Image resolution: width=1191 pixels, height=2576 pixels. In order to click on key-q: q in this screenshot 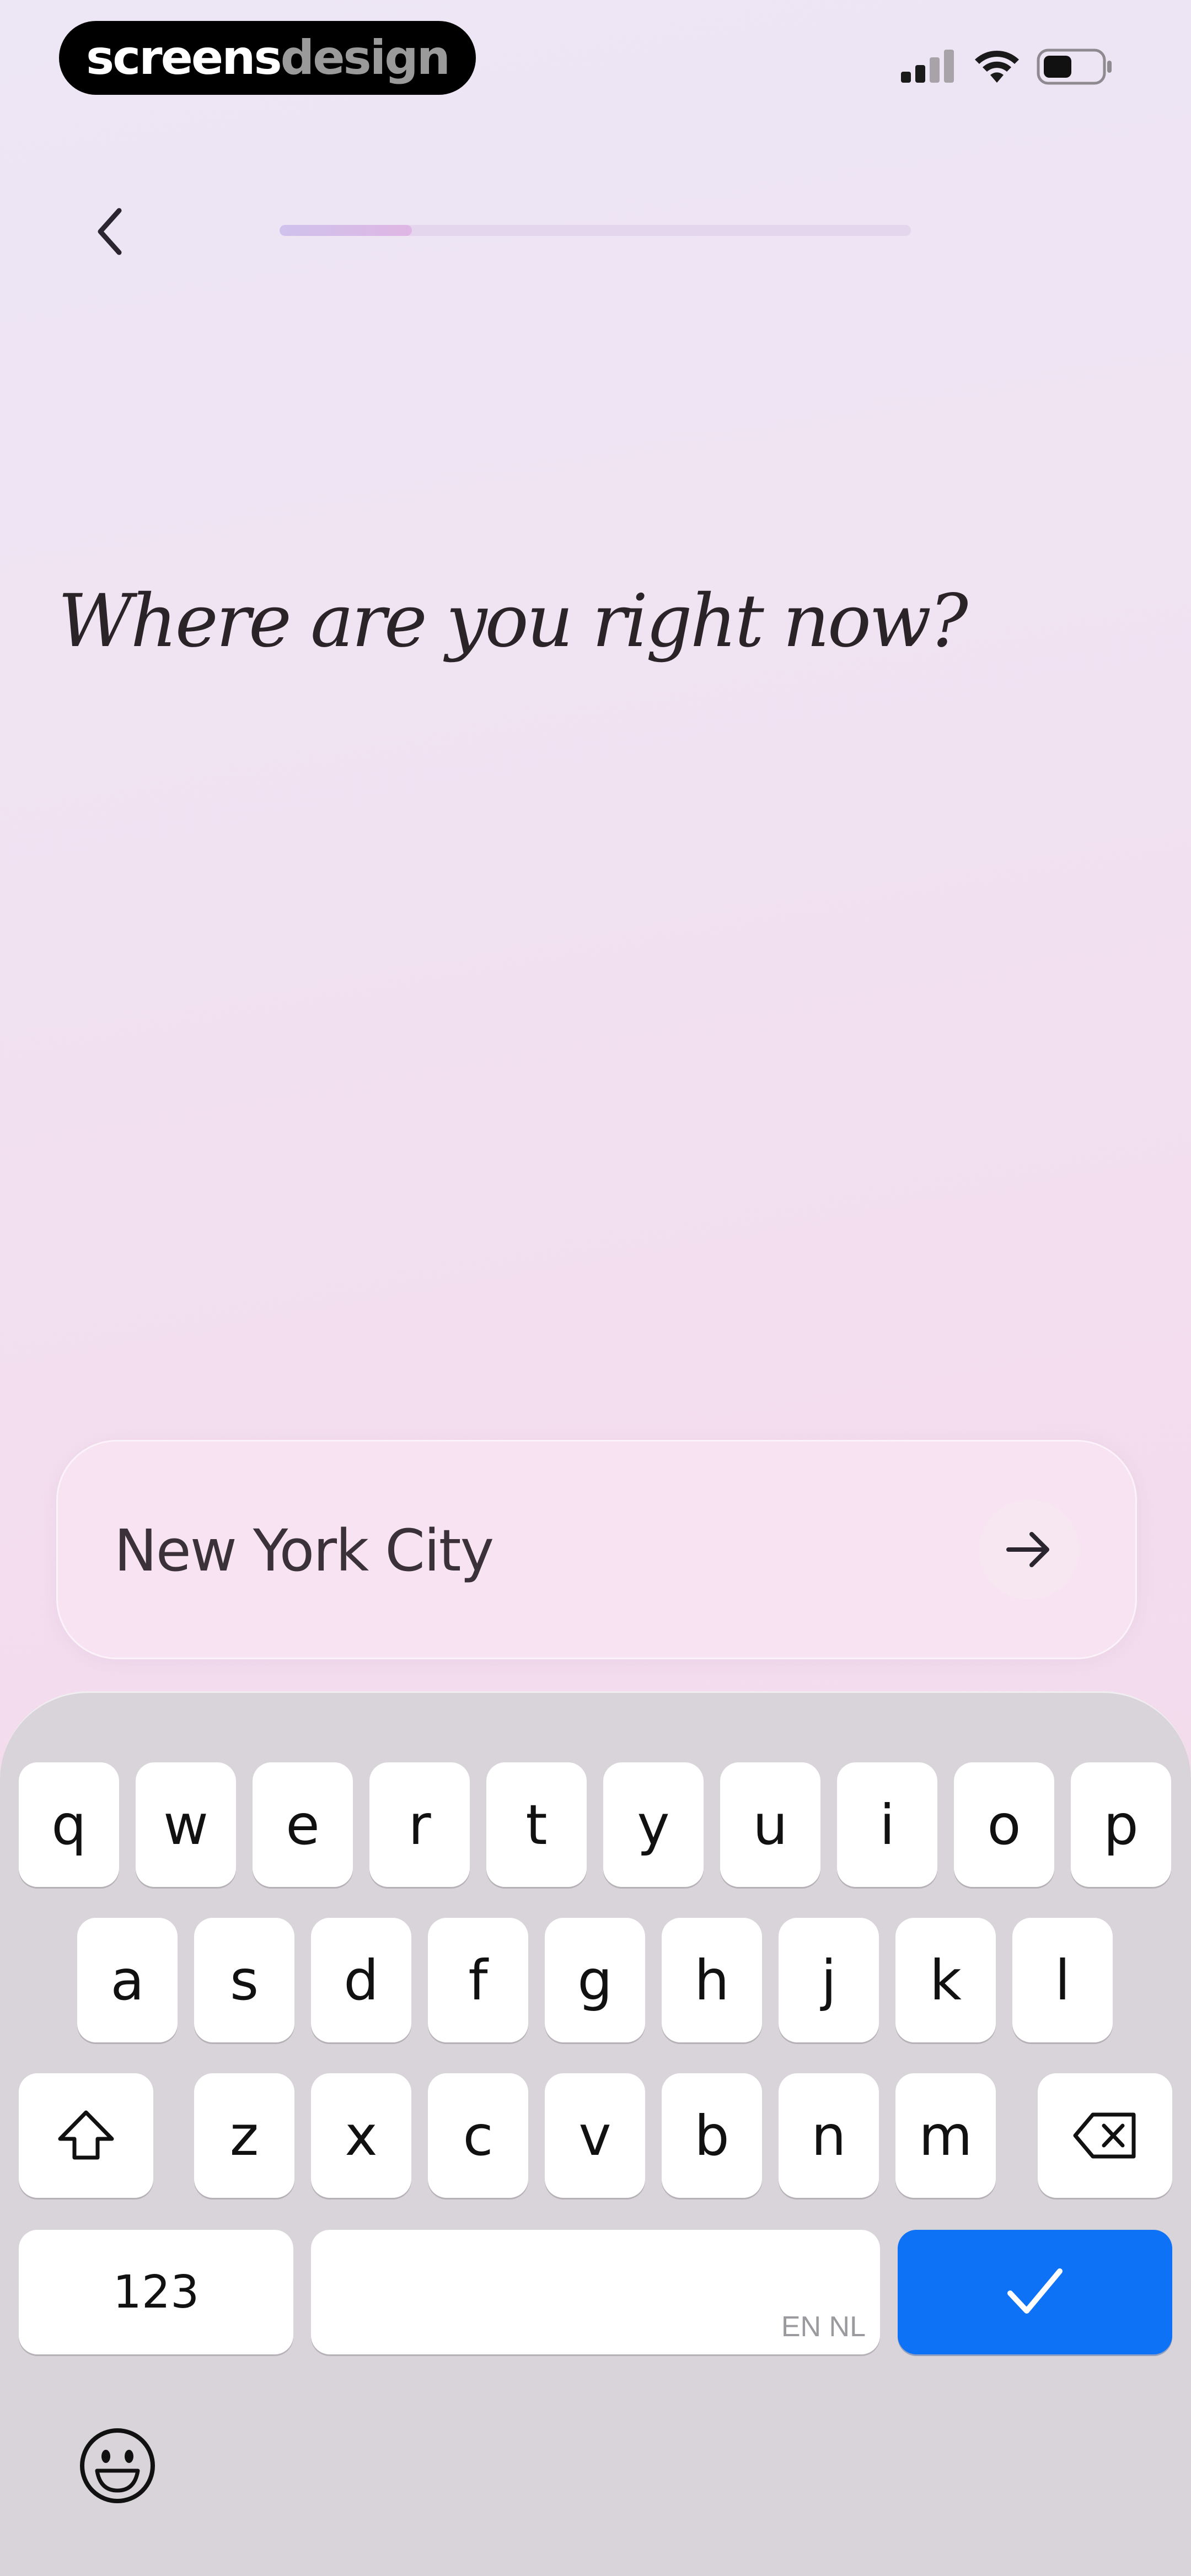, I will do `click(69, 1824)`.